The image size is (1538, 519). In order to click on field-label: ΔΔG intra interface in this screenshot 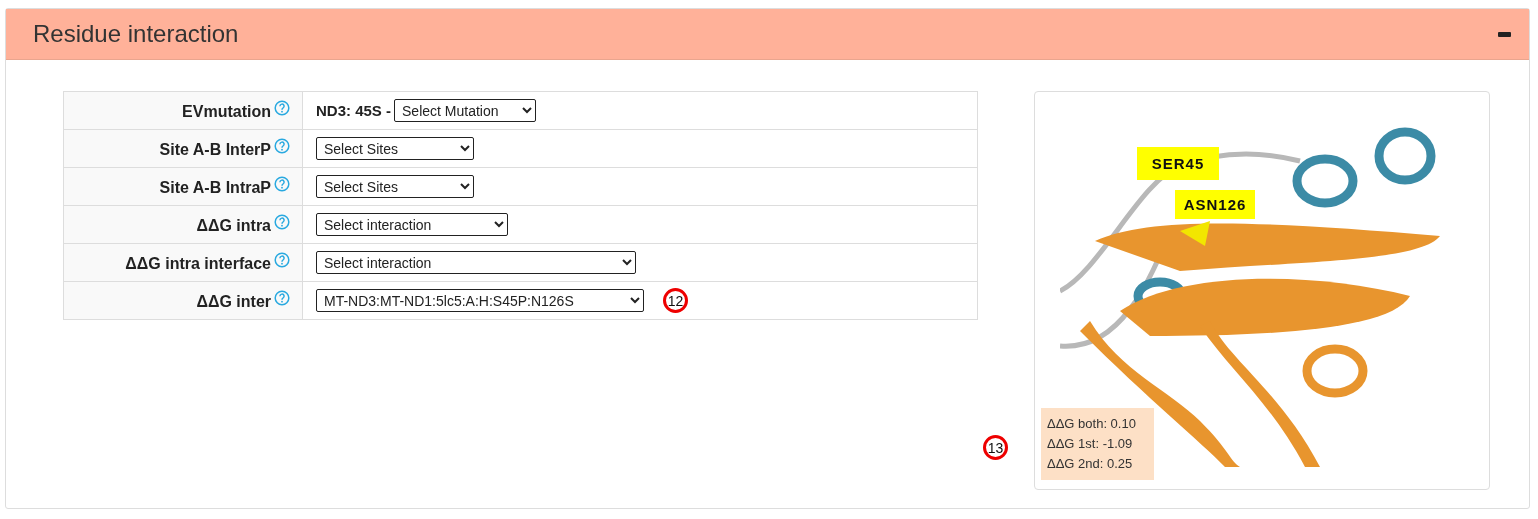, I will do `click(198, 264)`.